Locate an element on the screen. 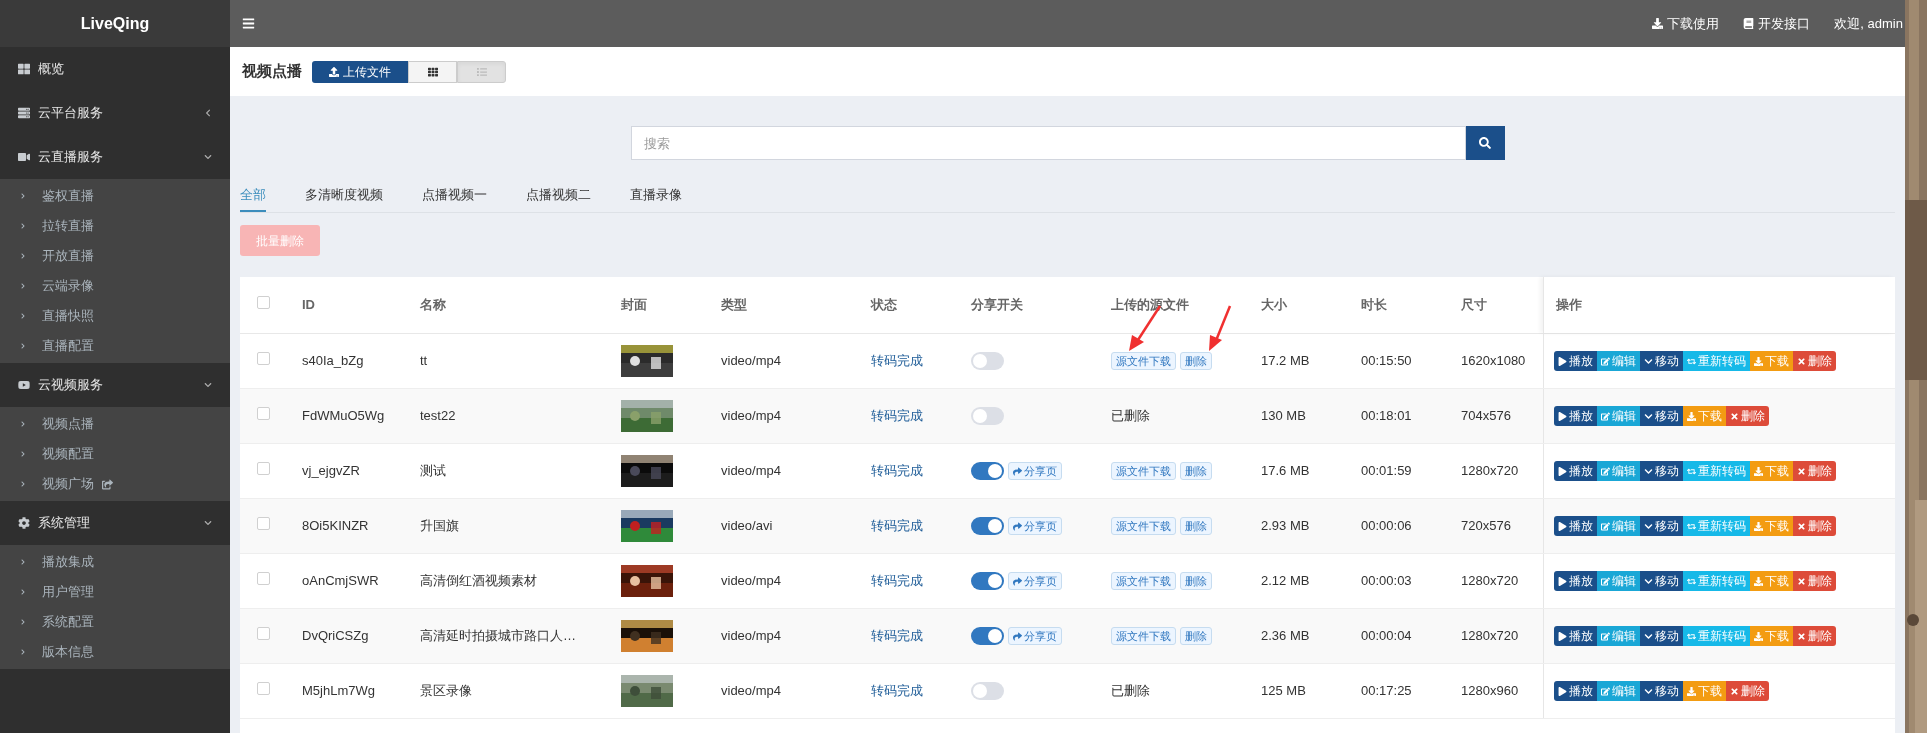 The width and height of the screenshot is (1927, 733). tab: 点播视频一 is located at coordinates (454, 196).